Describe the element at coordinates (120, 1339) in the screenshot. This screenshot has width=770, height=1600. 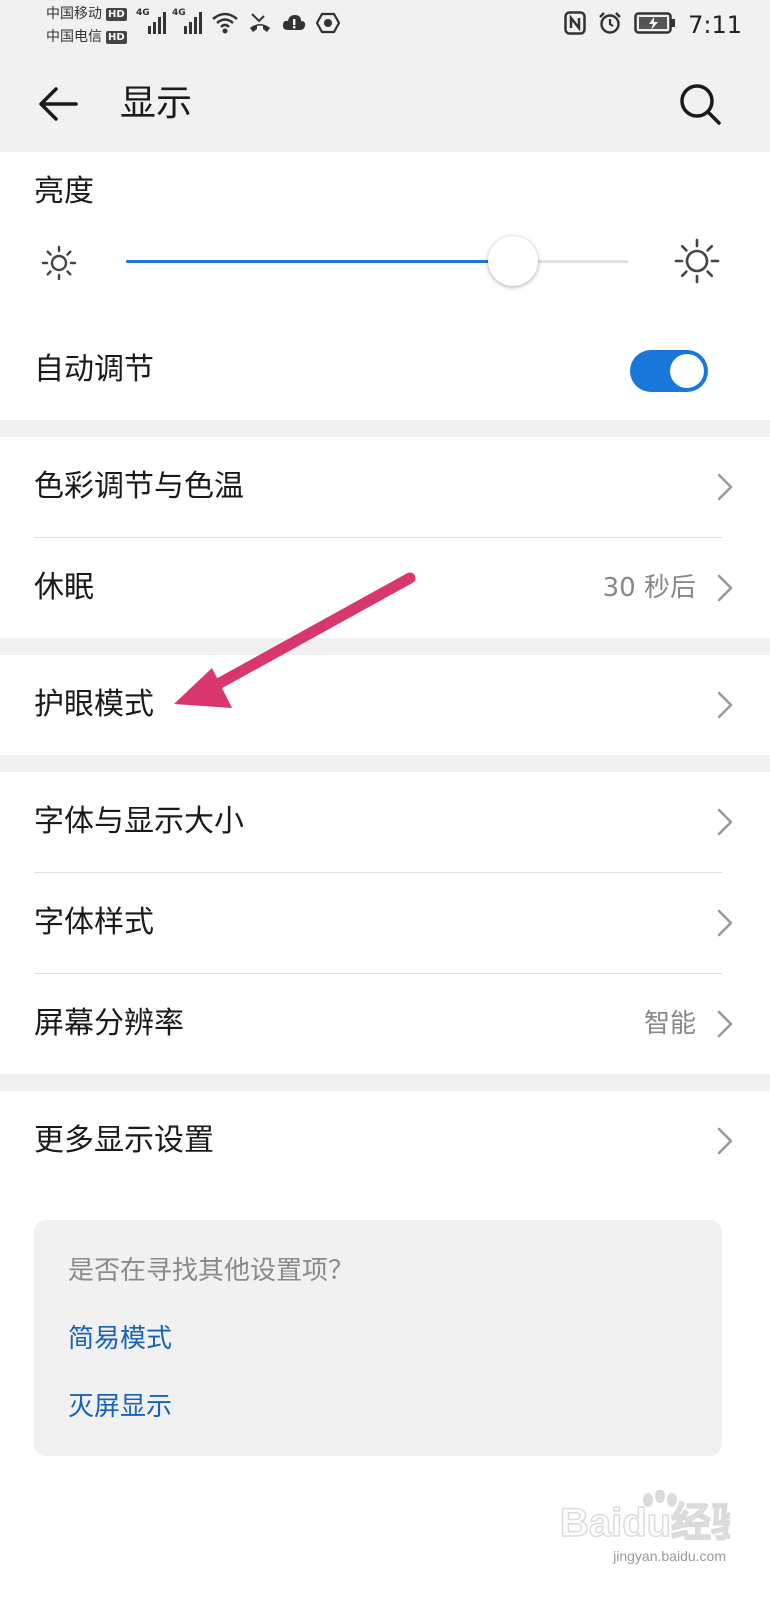
I see `simple-mode-link: 简易模式` at that location.